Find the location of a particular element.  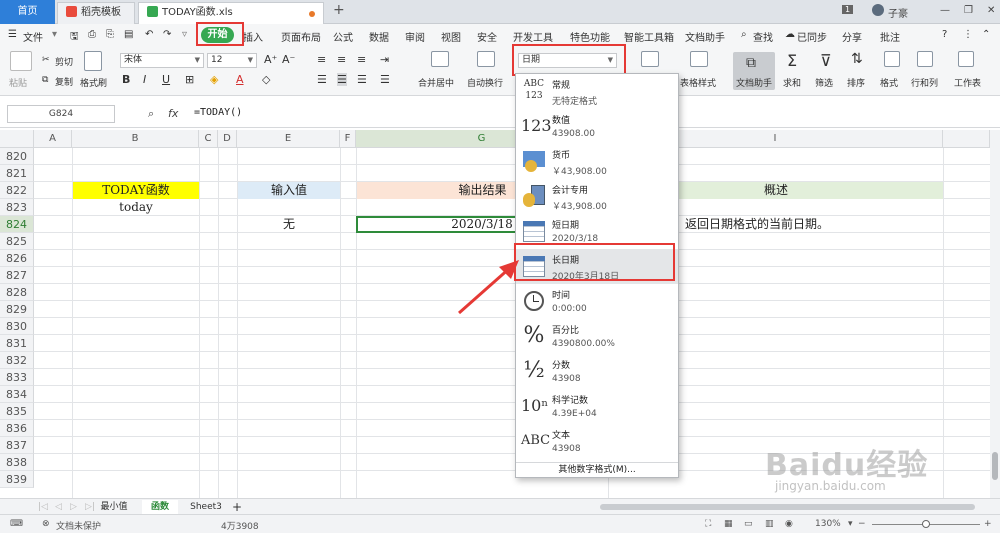

column-header-c: C is located at coordinates (208, 139).